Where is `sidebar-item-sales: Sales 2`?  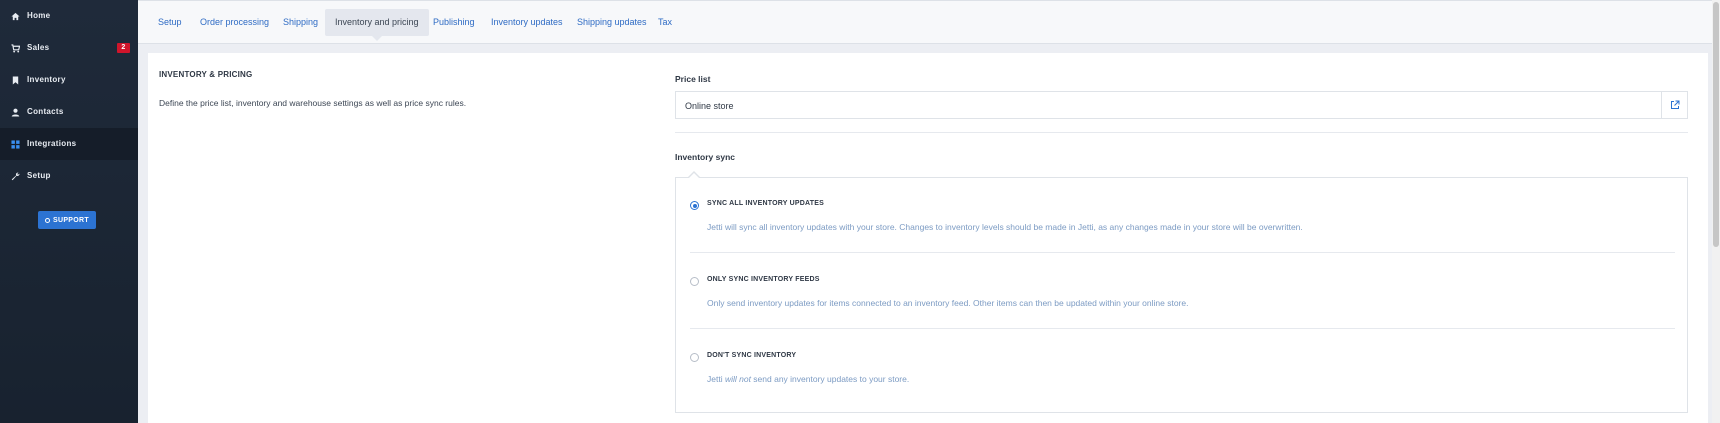 sidebar-item-sales: Sales 2 is located at coordinates (69, 48).